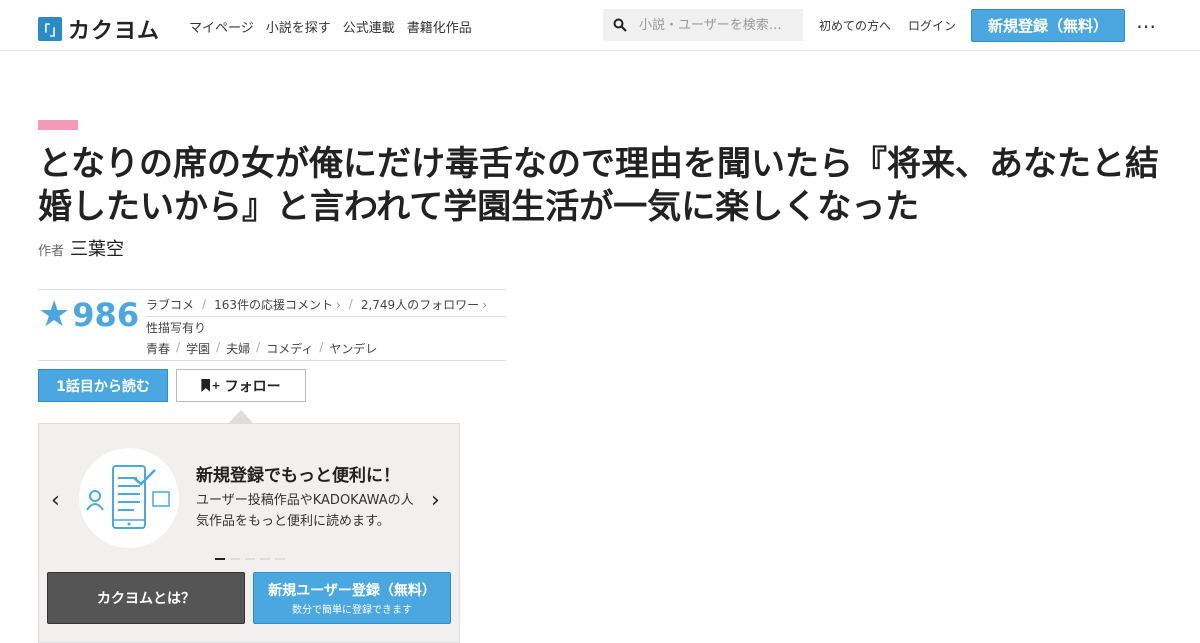 The width and height of the screenshot is (1200, 643). What do you see at coordinates (620, 25) in the screenshot?
I see `search-icon` at bounding box center [620, 25].